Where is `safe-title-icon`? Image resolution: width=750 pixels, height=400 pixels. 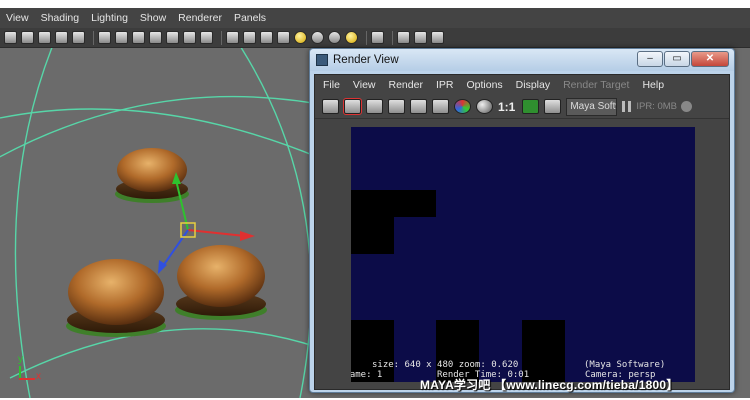 safe-title-icon is located at coordinates (206, 37).